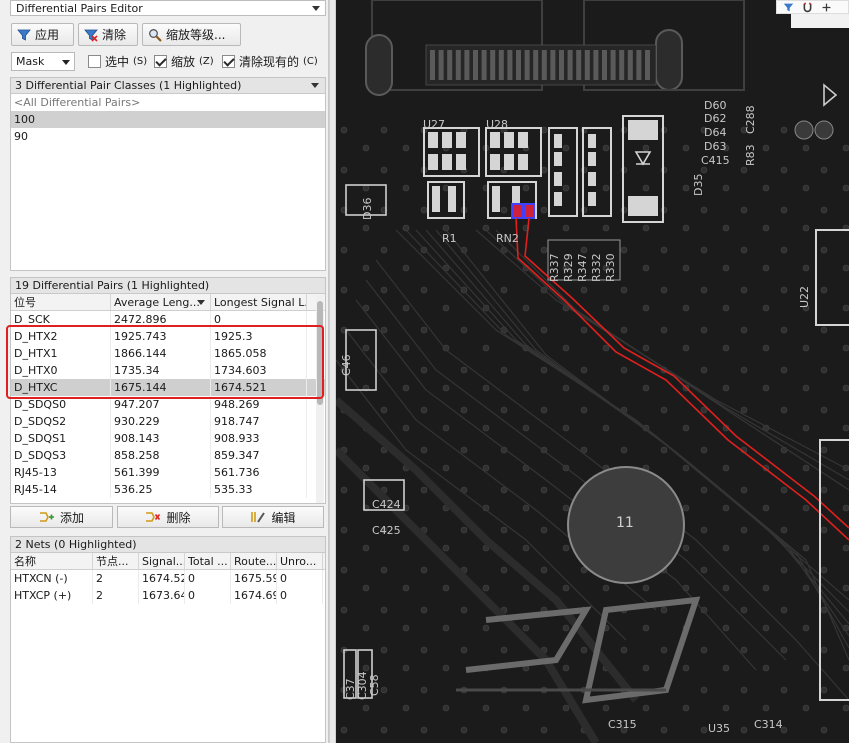 This screenshot has height=743, width=849. I want to click on panel-splitter, so click(332, 371).